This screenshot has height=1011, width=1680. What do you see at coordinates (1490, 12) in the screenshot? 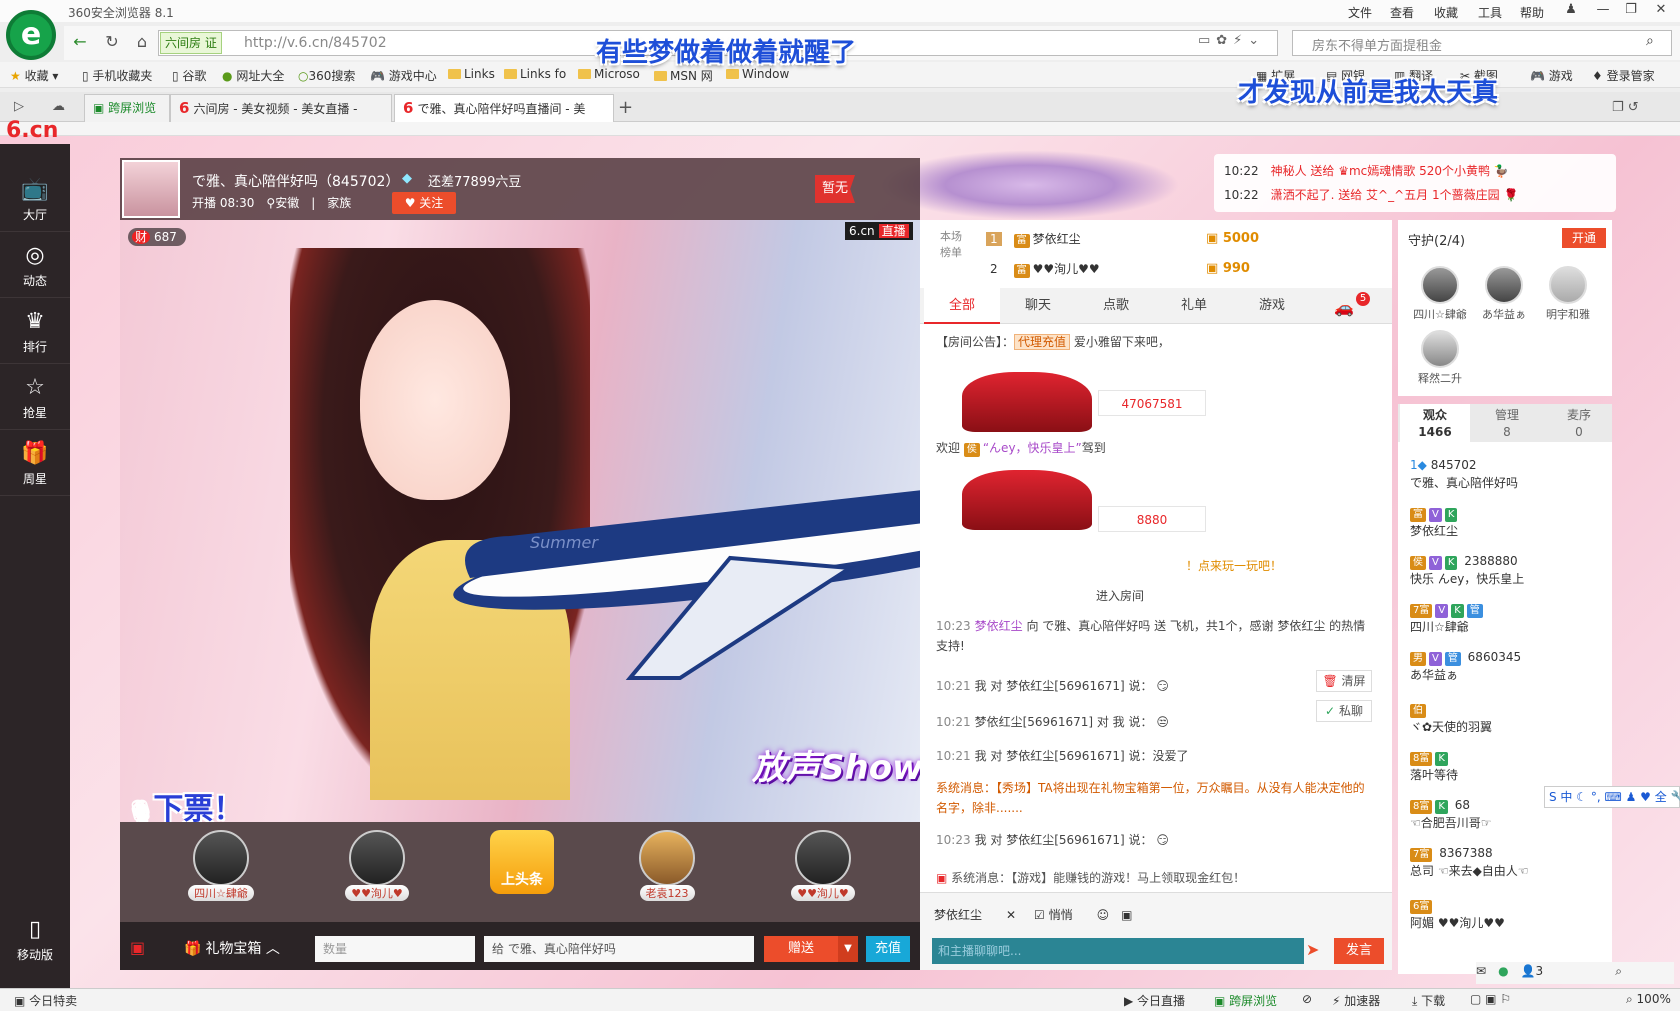
I see `menu-tools: 工具` at bounding box center [1490, 12].